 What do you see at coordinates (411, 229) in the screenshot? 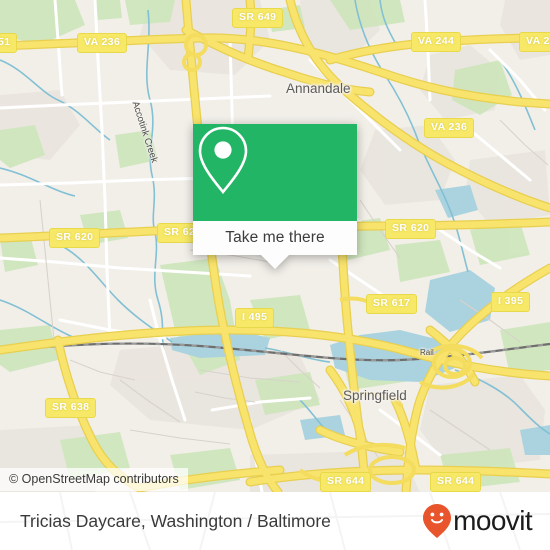
I see `road-shield-sr-620-east: SR 620` at bounding box center [411, 229].